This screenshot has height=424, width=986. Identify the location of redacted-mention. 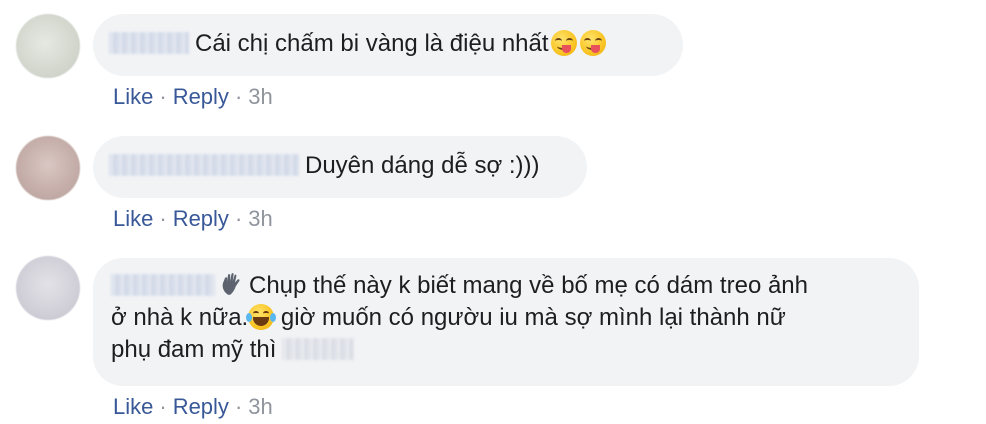
(318, 348).